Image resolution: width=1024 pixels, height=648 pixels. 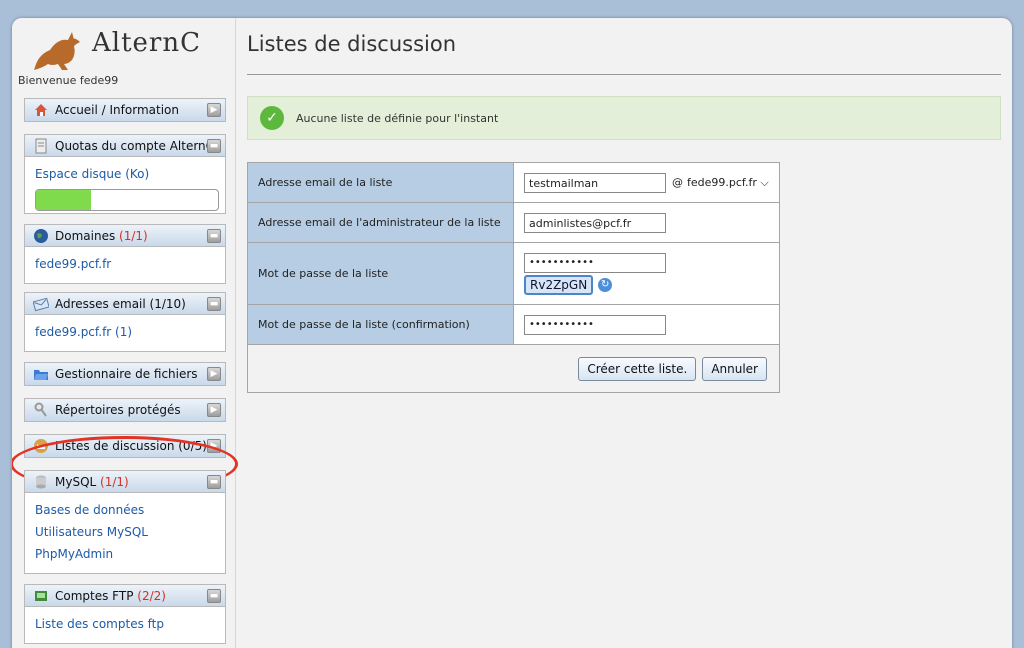 I want to click on menu-accueil: Accueil / Information ▶, so click(x=125, y=110).